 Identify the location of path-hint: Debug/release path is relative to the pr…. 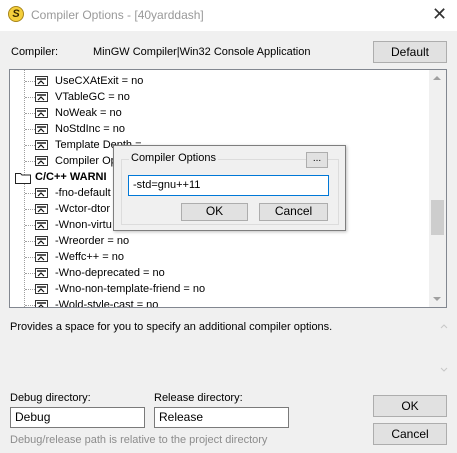
(139, 440).